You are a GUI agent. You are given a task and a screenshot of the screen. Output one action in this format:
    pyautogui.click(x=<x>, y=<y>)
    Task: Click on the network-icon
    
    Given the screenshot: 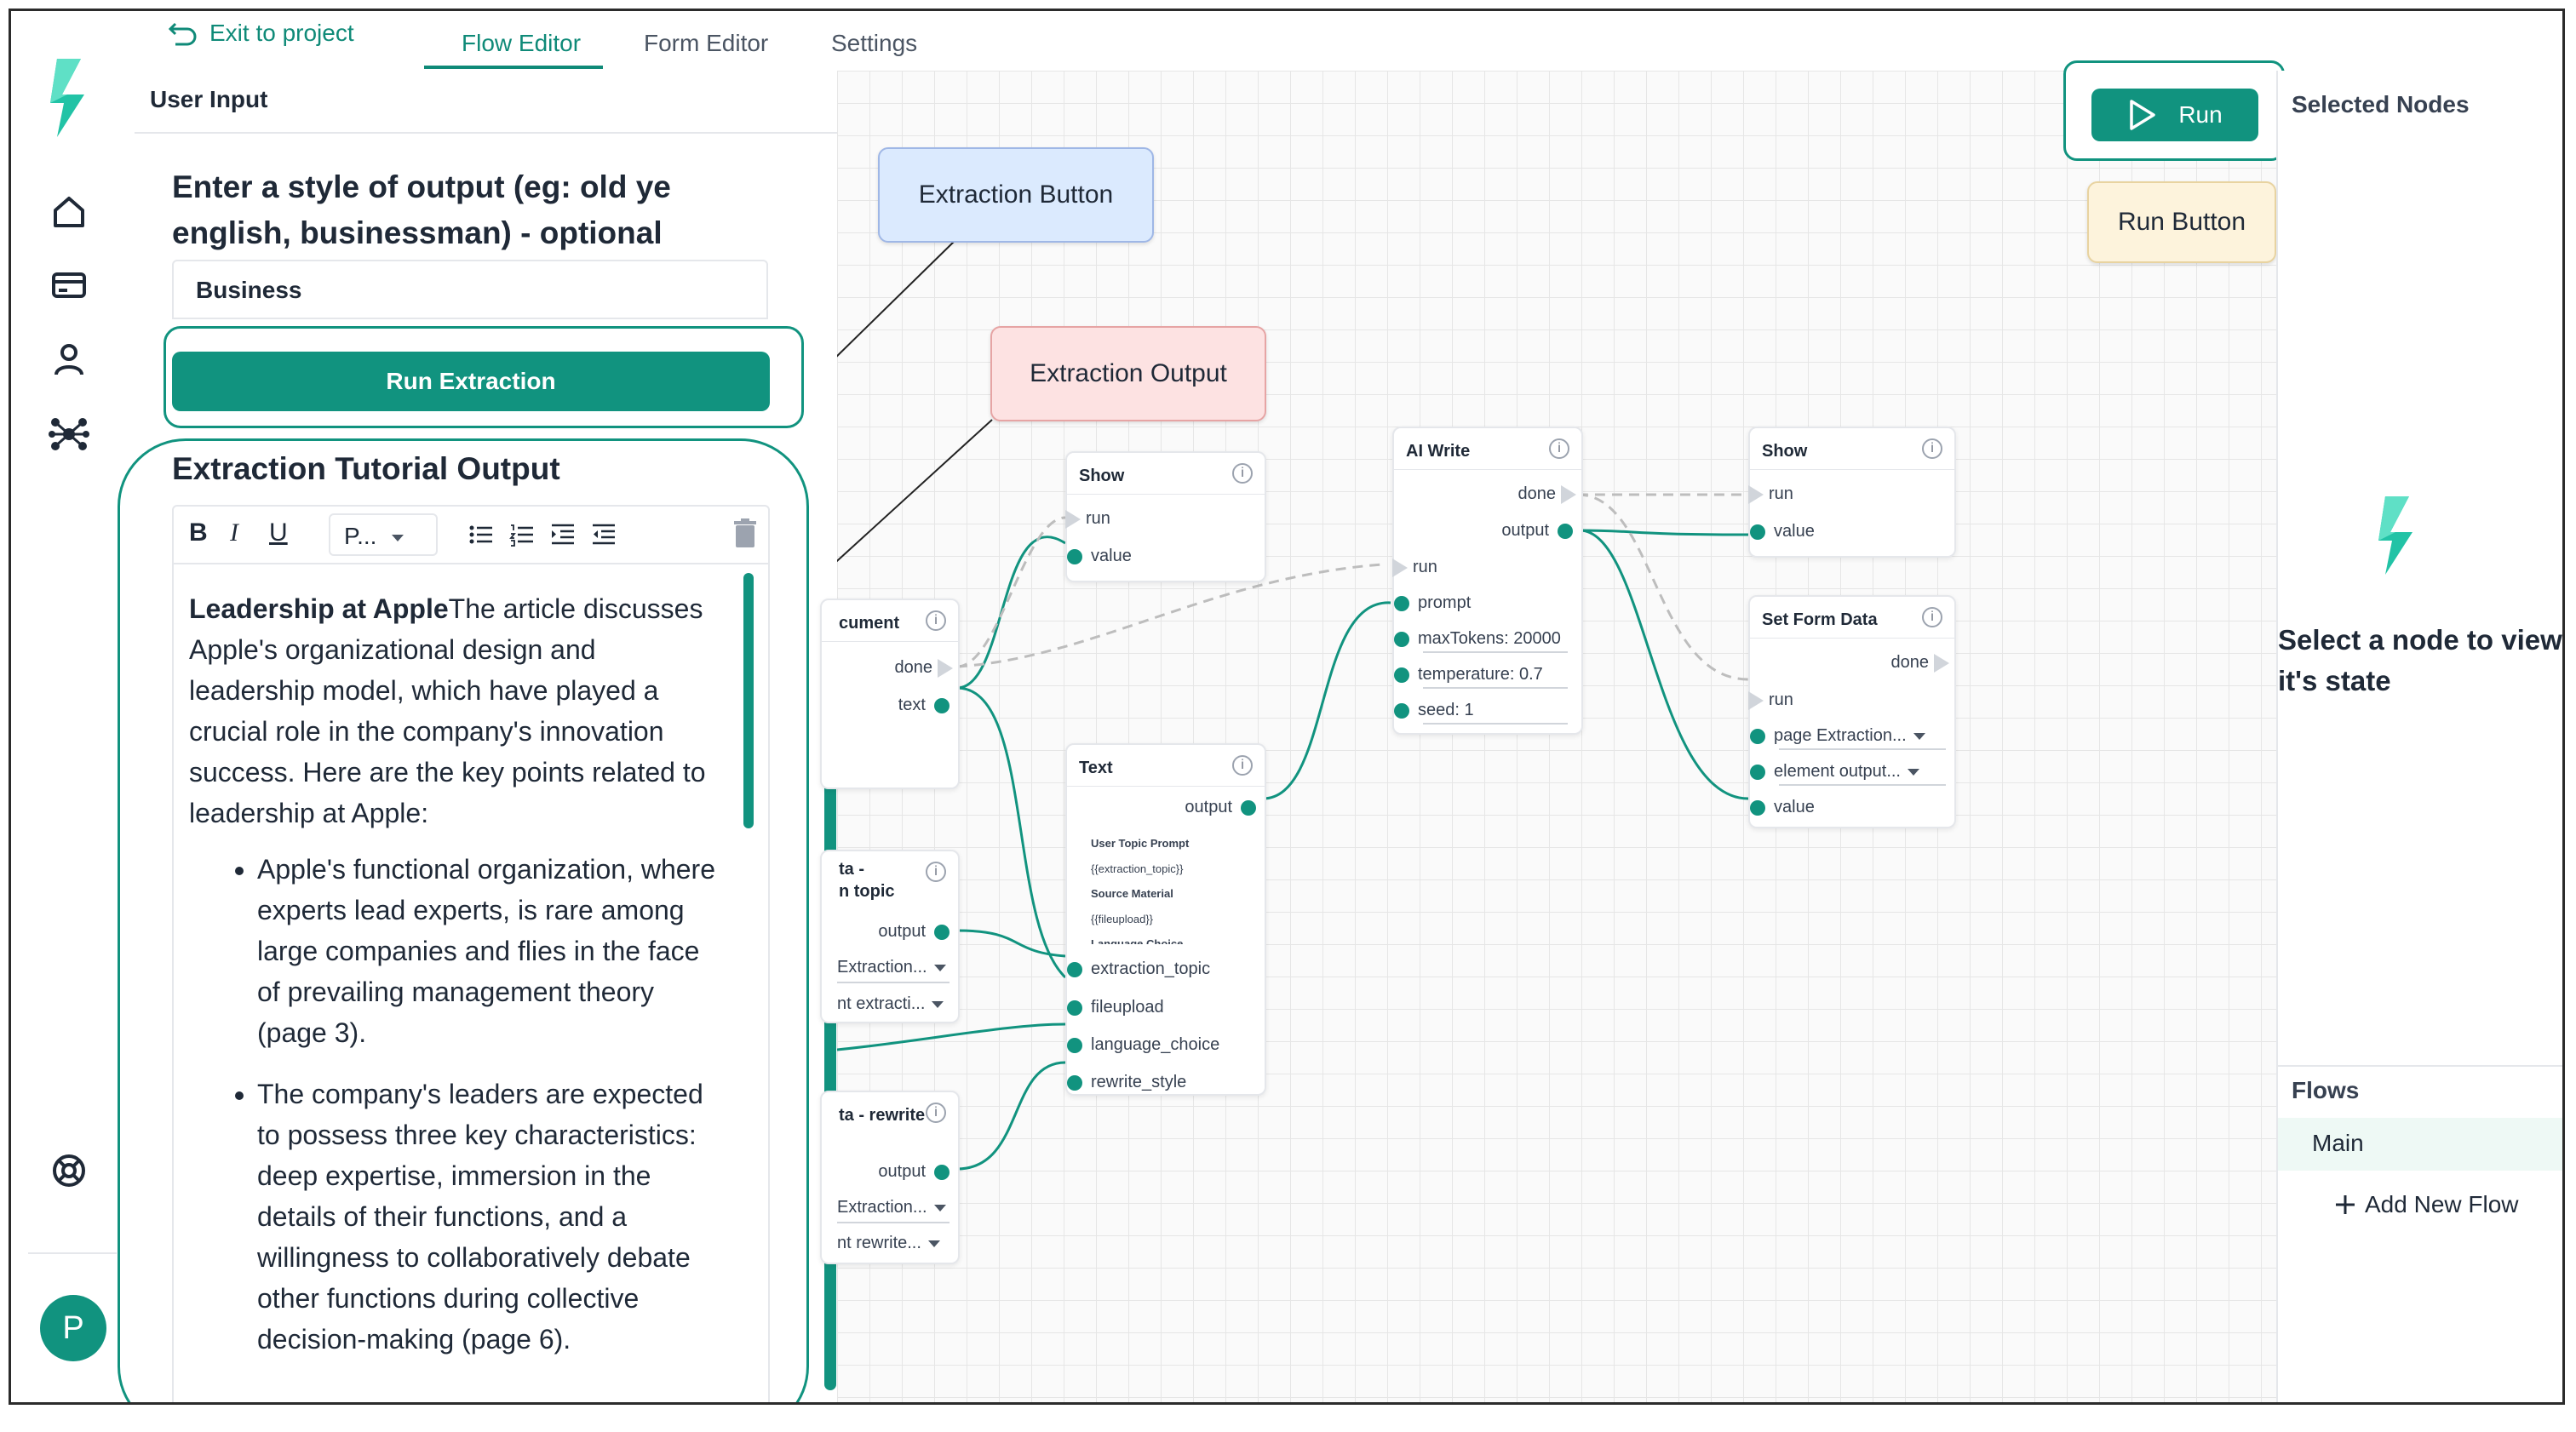 What is the action you would take?
    pyautogui.click(x=69, y=434)
    